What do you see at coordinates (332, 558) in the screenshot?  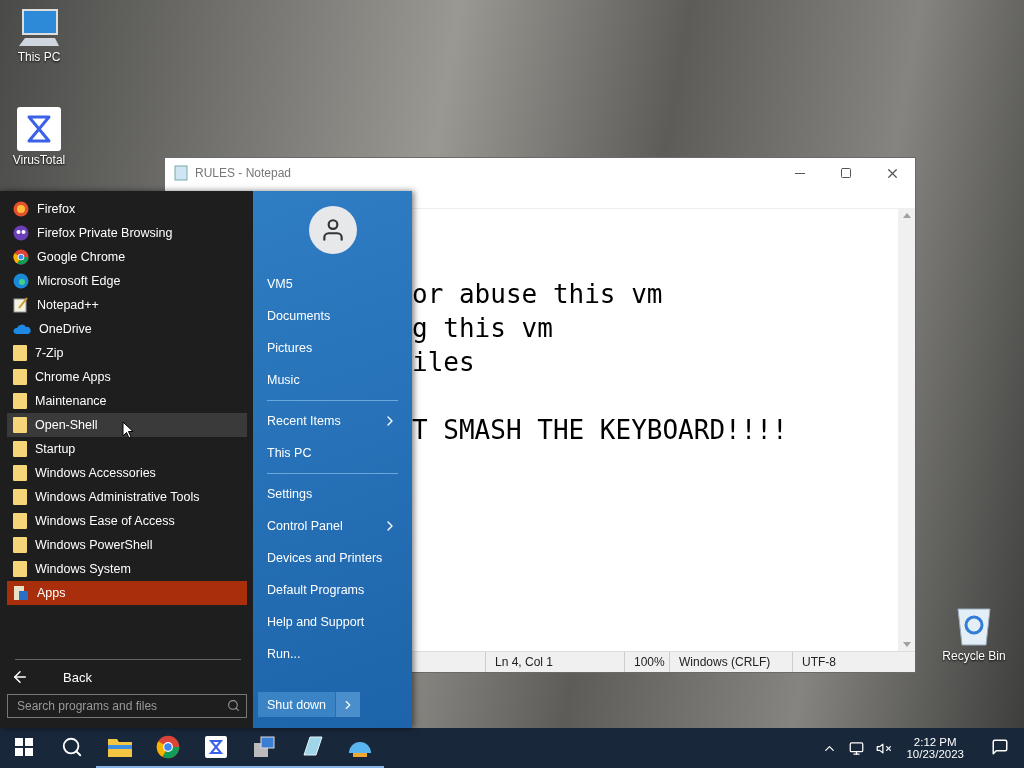 I see `menu-item: Devices and Printers` at bounding box center [332, 558].